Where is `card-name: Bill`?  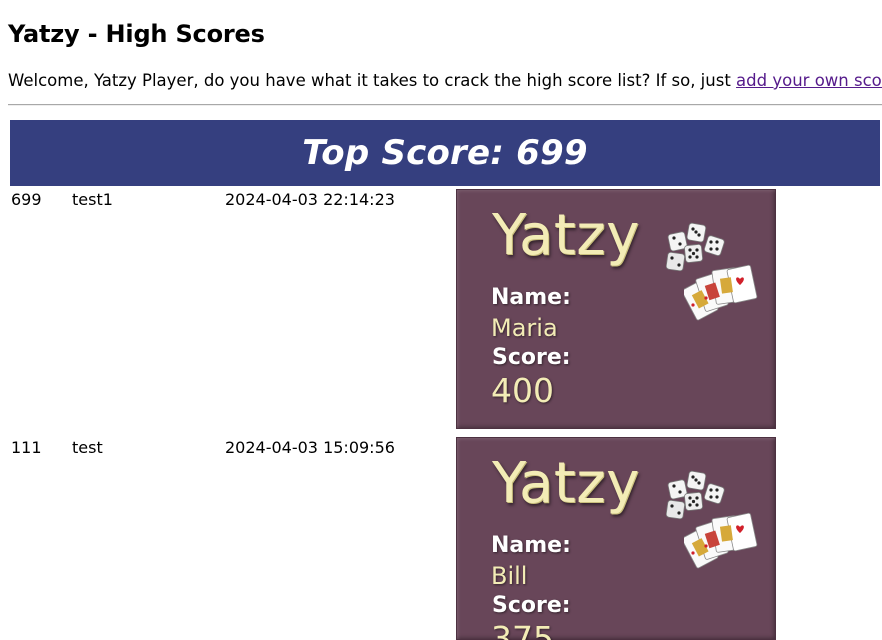 card-name: Bill is located at coordinates (509, 576).